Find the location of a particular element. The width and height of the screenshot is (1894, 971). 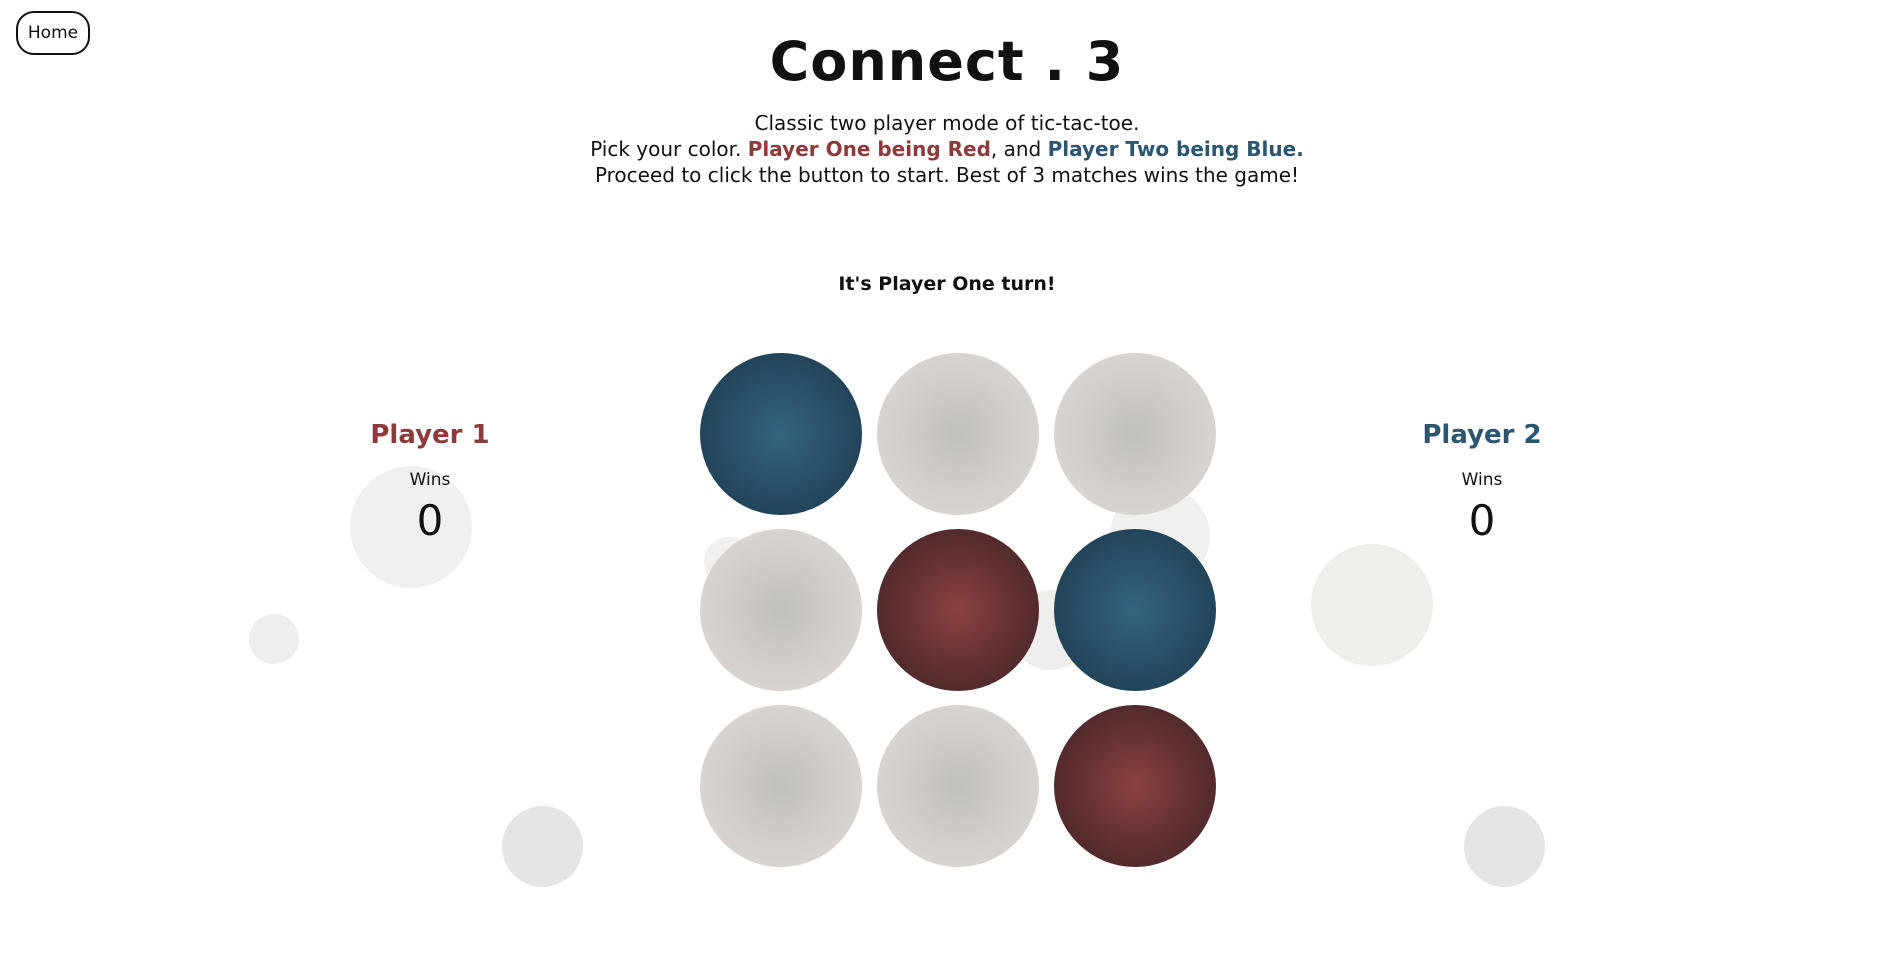

player-one-panel: Player 1 Wins 0 is located at coordinates (430, 482).